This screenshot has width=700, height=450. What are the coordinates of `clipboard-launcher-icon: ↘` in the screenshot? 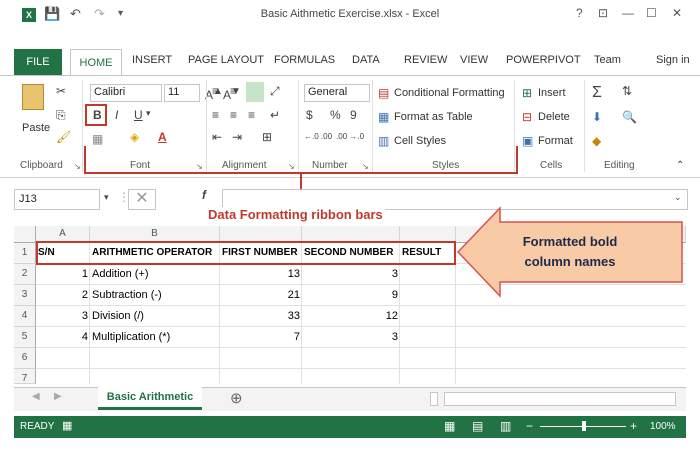 It's located at (77, 166).